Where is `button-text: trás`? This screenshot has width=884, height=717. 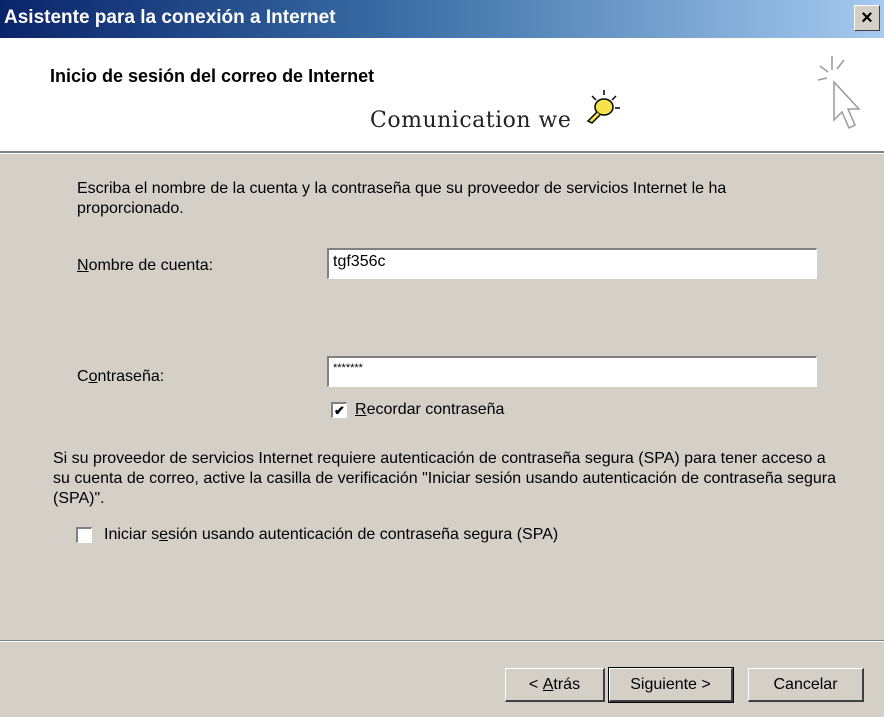
button-text: trás is located at coordinates (567, 684).